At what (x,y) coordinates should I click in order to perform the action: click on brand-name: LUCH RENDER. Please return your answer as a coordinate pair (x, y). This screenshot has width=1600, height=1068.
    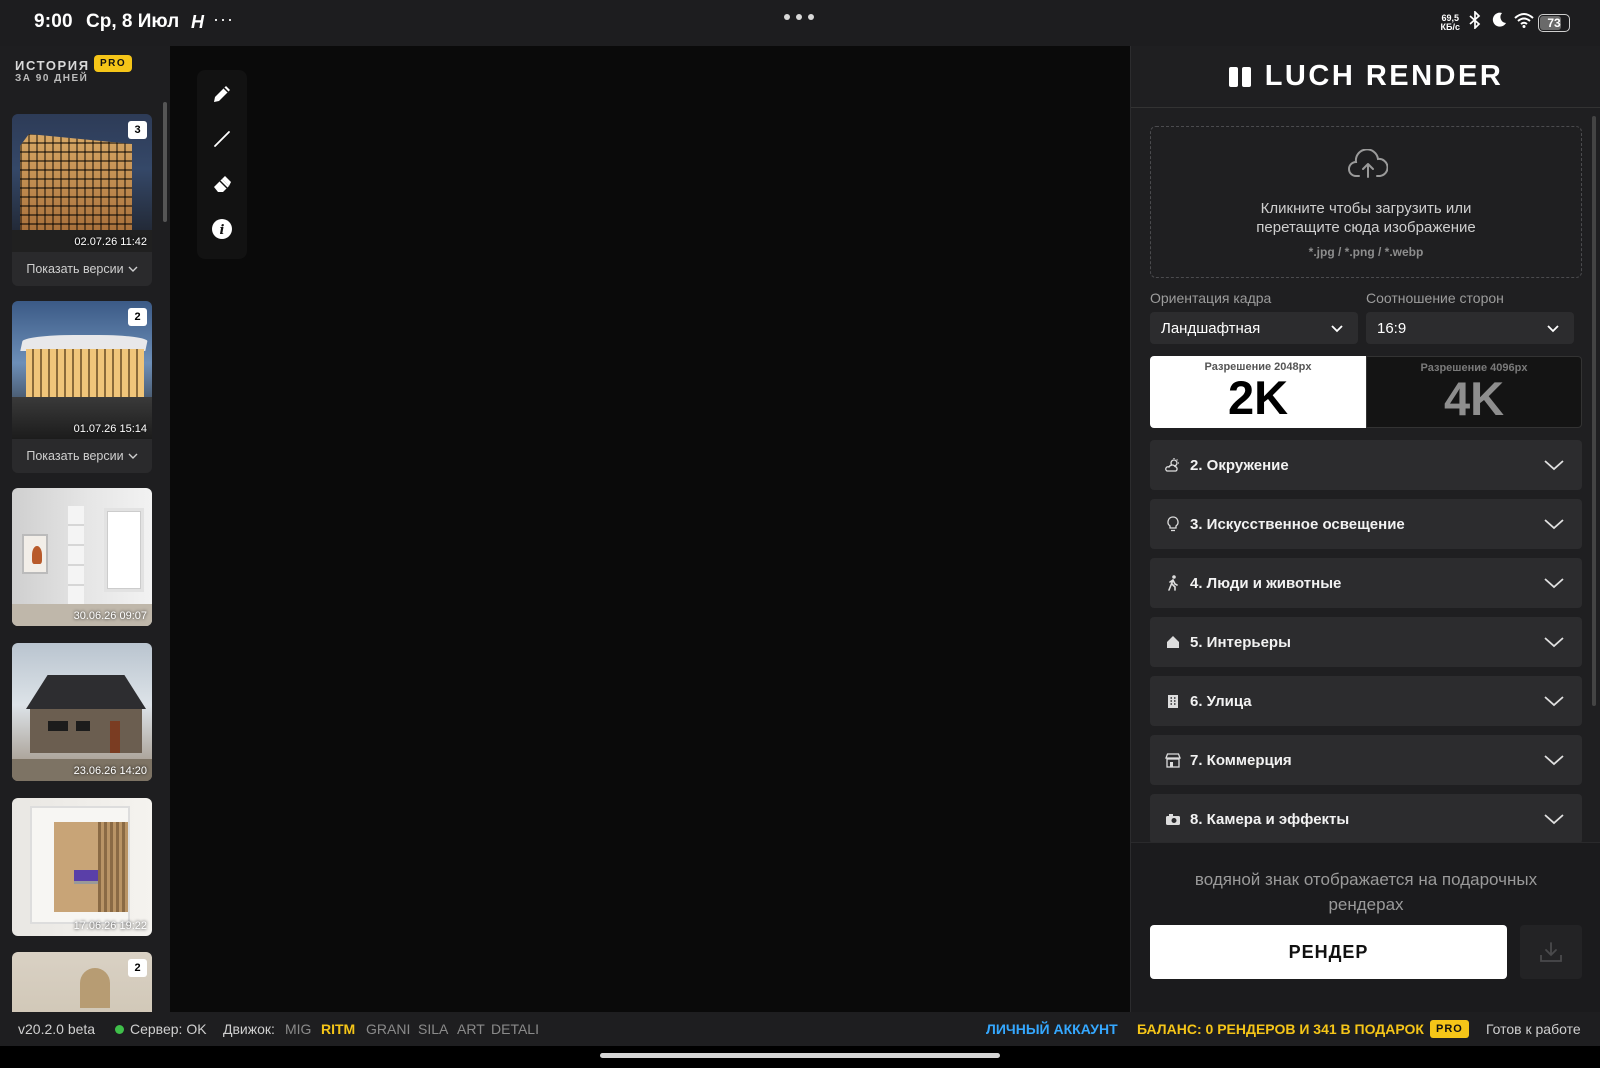
    Looking at the image, I should click on (1384, 76).